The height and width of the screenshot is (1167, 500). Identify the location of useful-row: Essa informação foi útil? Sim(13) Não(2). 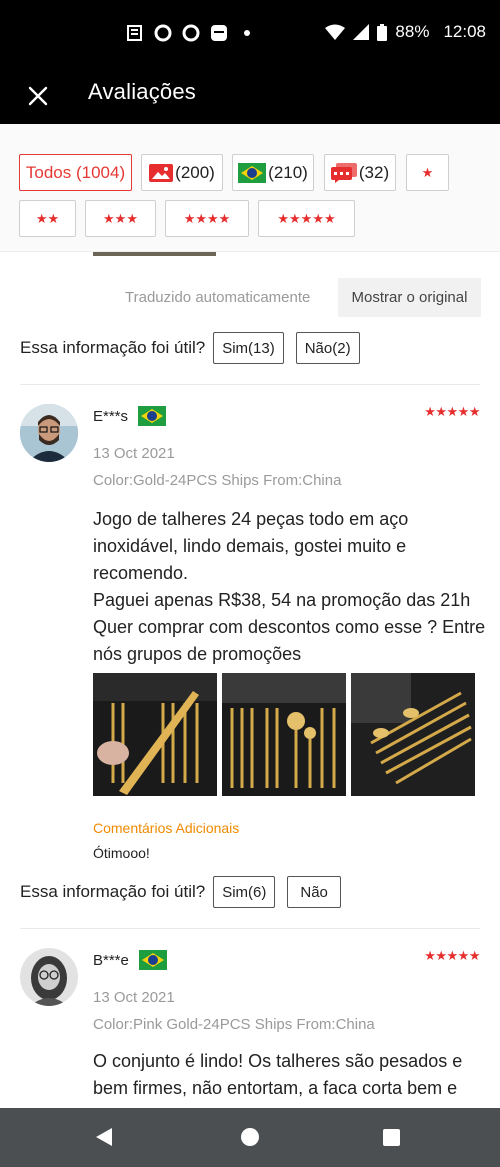
(190, 348).